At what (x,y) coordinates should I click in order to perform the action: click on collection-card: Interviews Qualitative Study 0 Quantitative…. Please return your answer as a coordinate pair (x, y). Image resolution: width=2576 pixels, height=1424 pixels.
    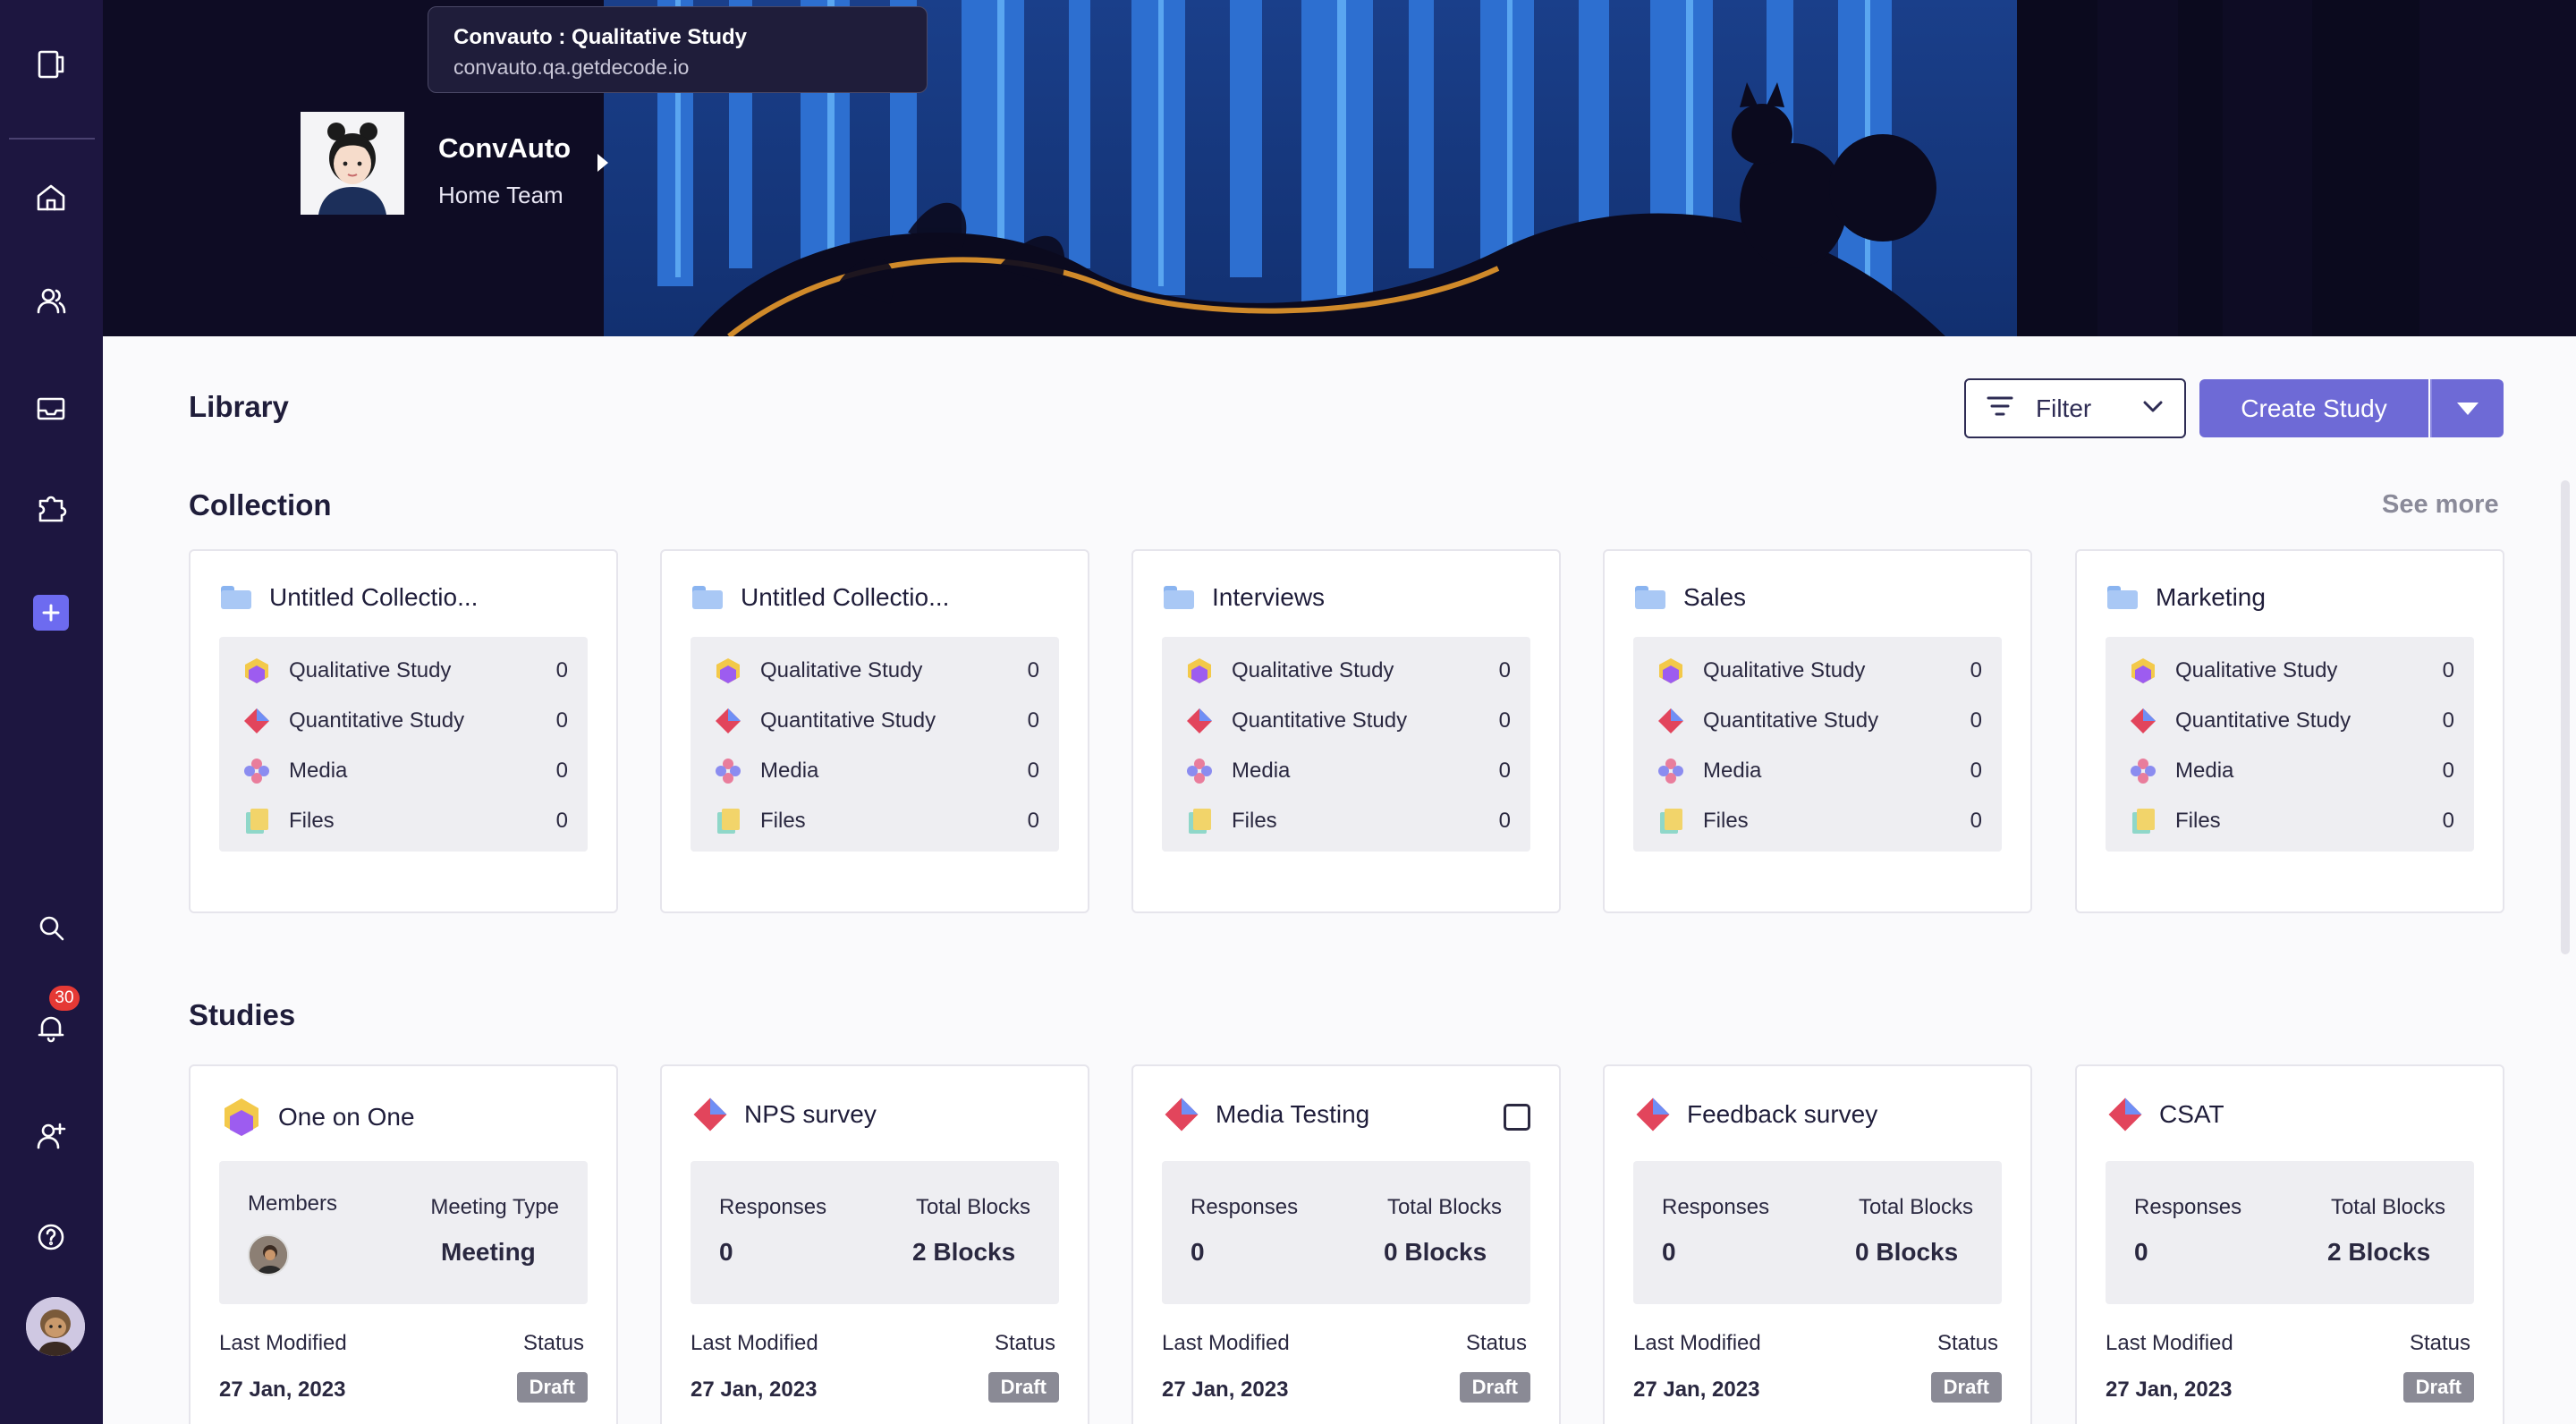
    Looking at the image, I should click on (1346, 731).